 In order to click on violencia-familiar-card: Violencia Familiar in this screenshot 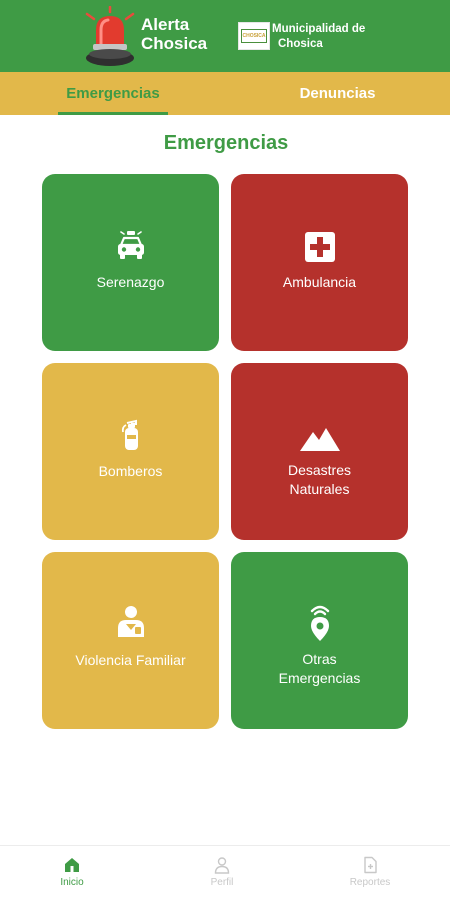, I will do `click(130, 640)`.